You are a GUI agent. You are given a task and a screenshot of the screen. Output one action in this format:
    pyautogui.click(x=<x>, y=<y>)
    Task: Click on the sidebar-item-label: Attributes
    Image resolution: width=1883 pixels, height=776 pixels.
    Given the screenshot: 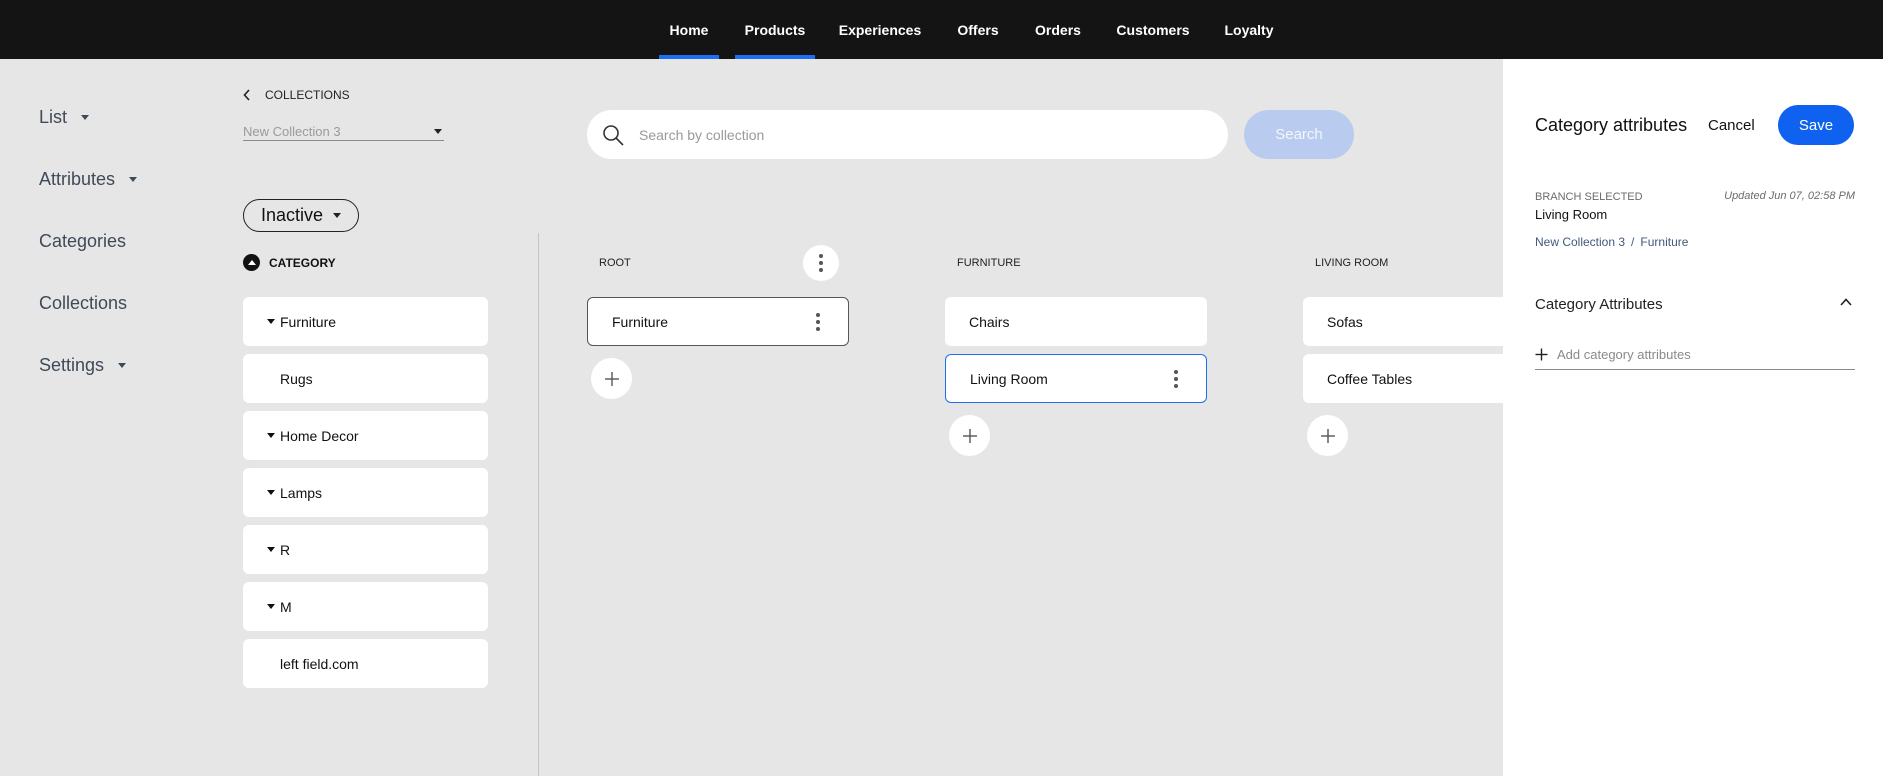 What is the action you would take?
    pyautogui.click(x=77, y=179)
    